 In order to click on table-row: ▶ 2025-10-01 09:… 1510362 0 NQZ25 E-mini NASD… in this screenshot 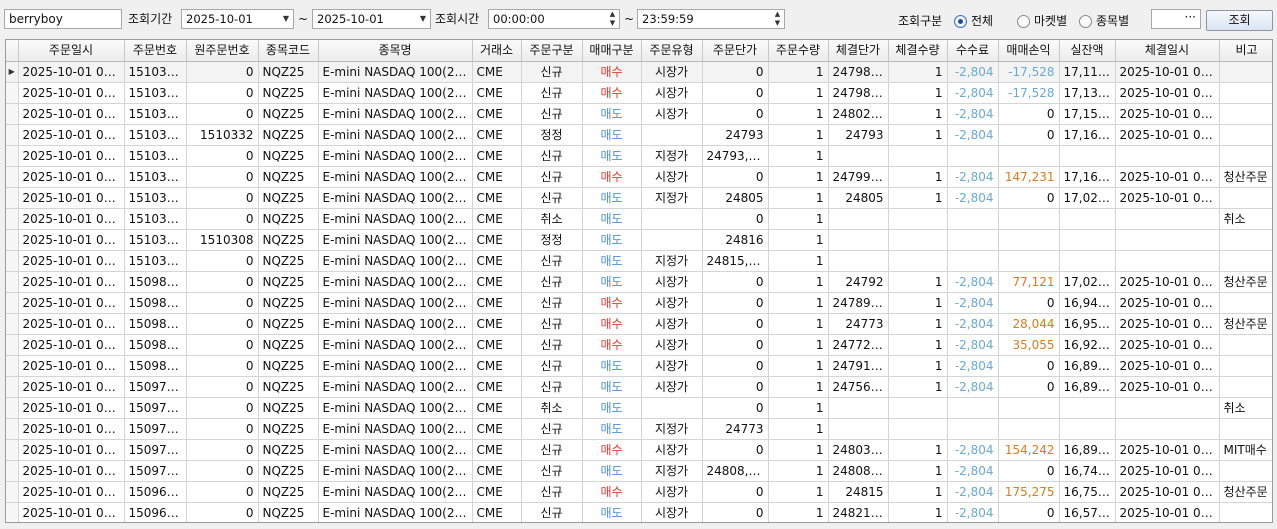, I will do `click(639, 72)`.